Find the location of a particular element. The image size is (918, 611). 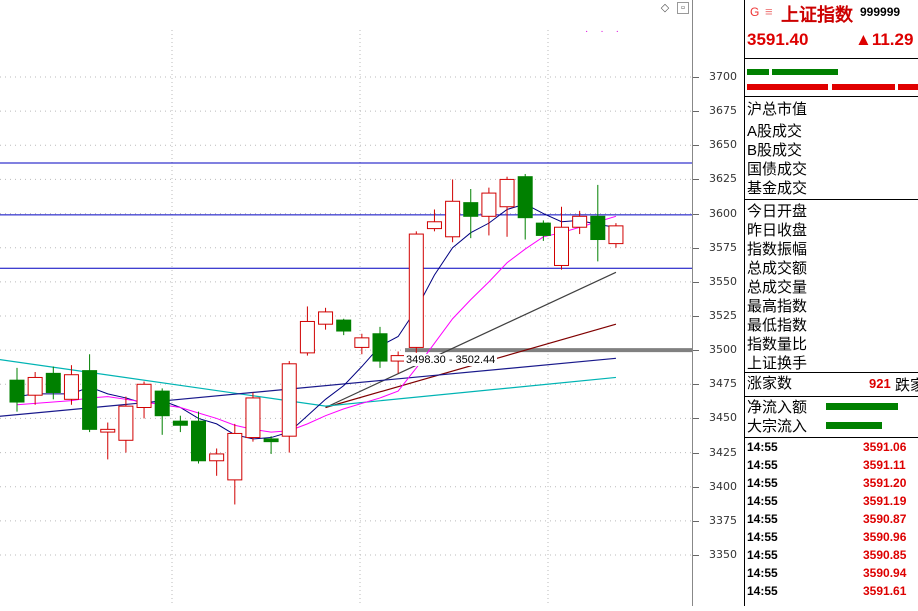

axis-tick-label: 3575 is located at coordinates (723, 247).